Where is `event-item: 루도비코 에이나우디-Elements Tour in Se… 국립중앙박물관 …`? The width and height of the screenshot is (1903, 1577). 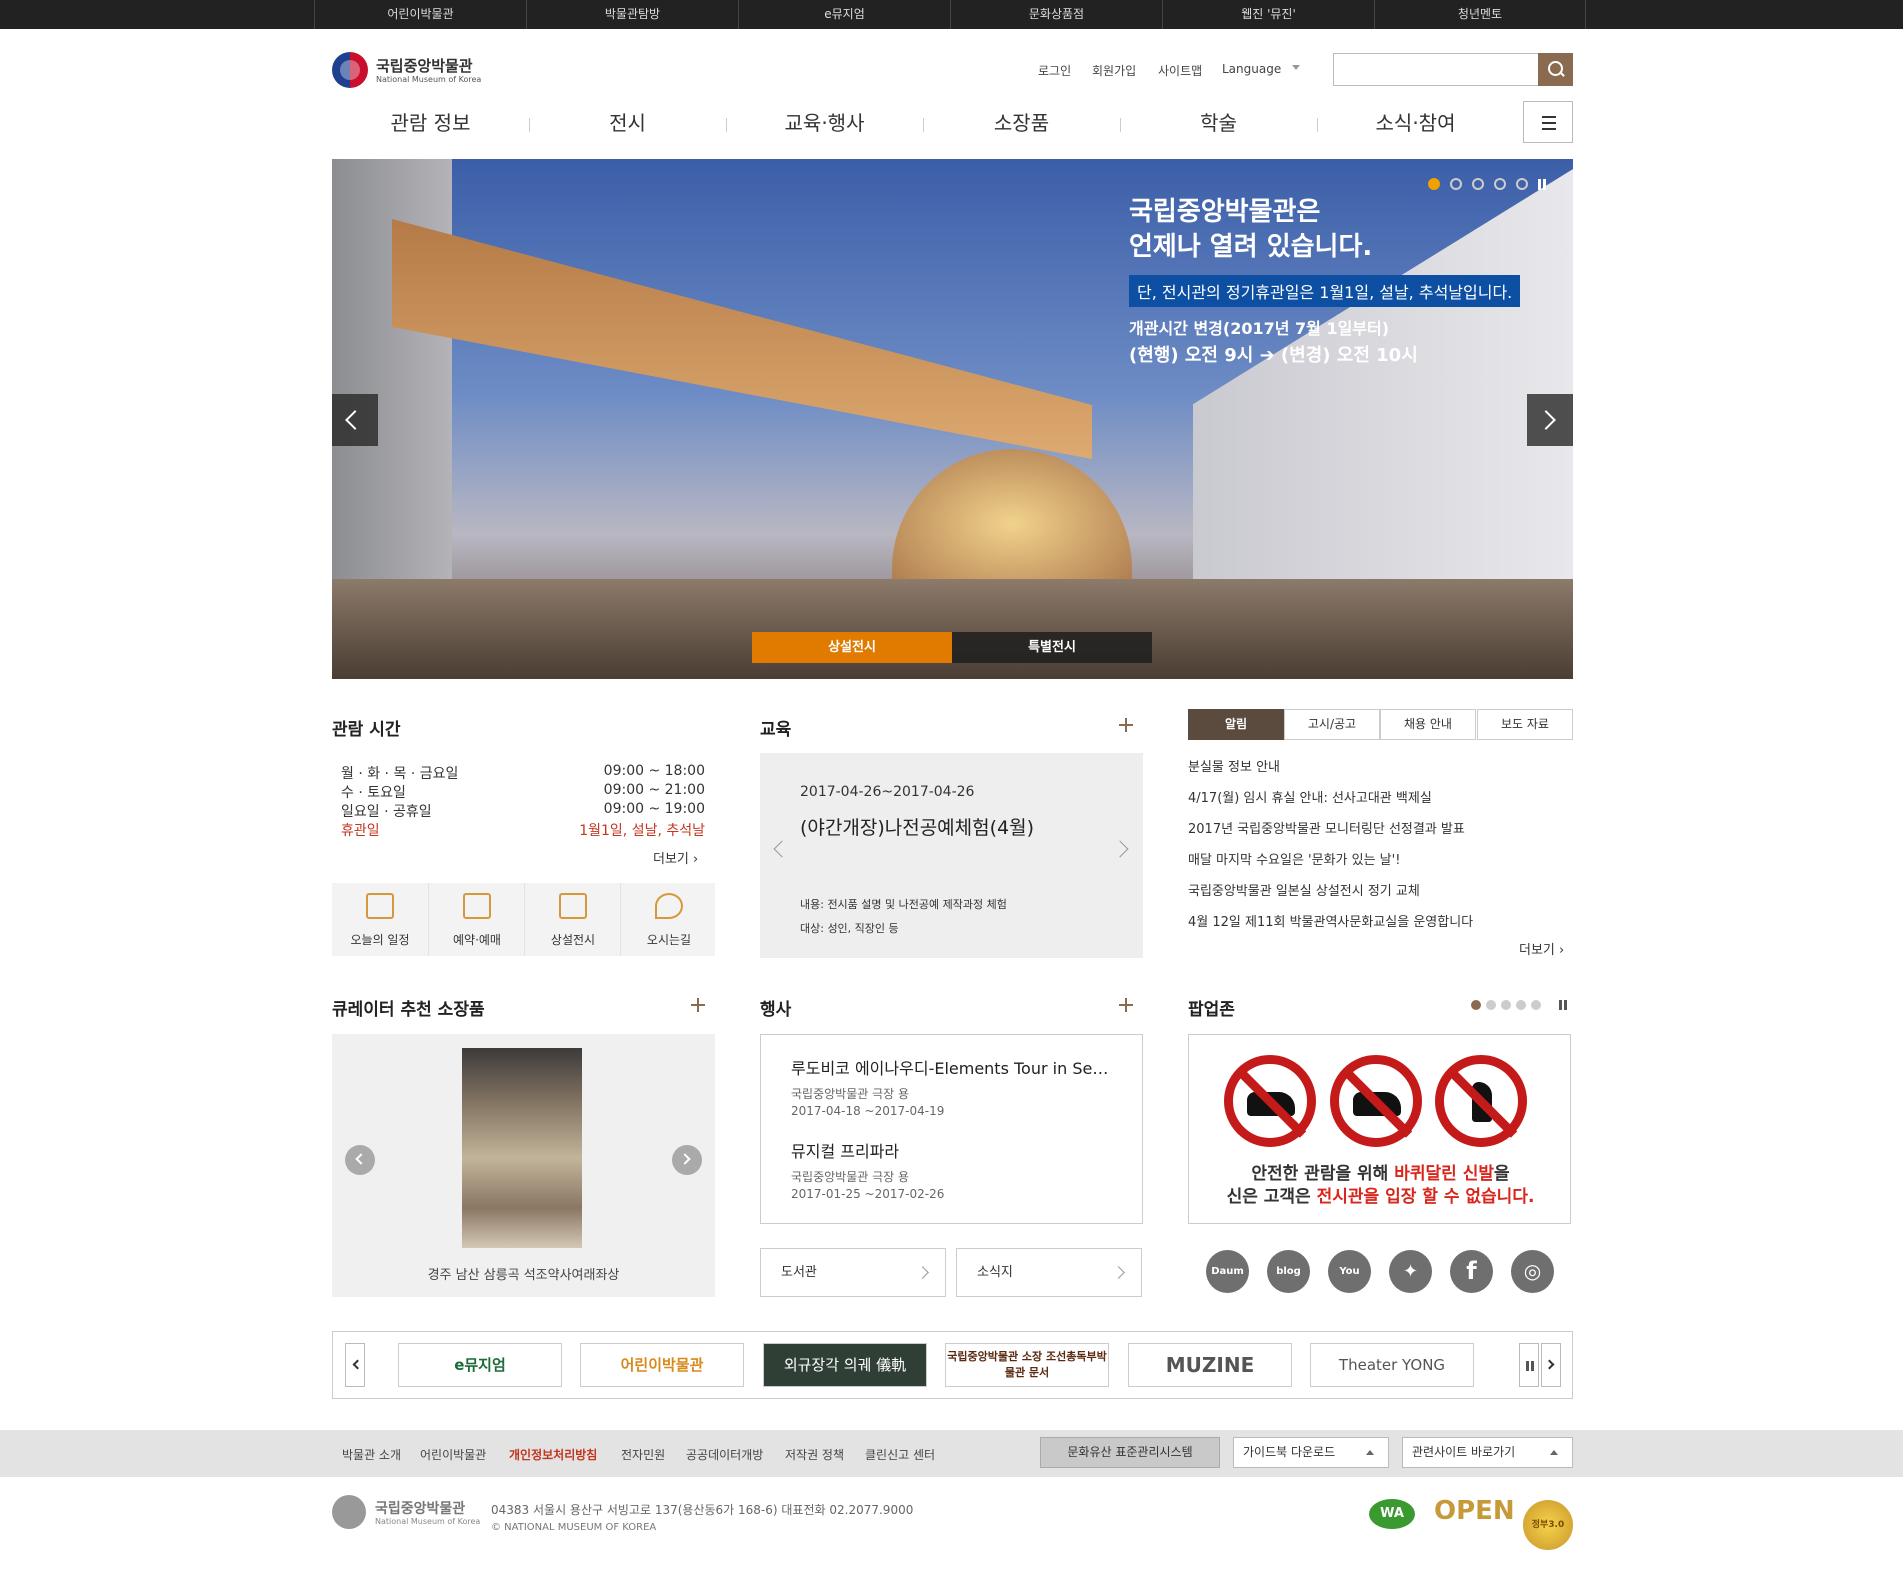 event-item: 루도비코 에이나우디-Elements Tour in Se… 국립중앙박물관 … is located at coordinates (956, 1086).